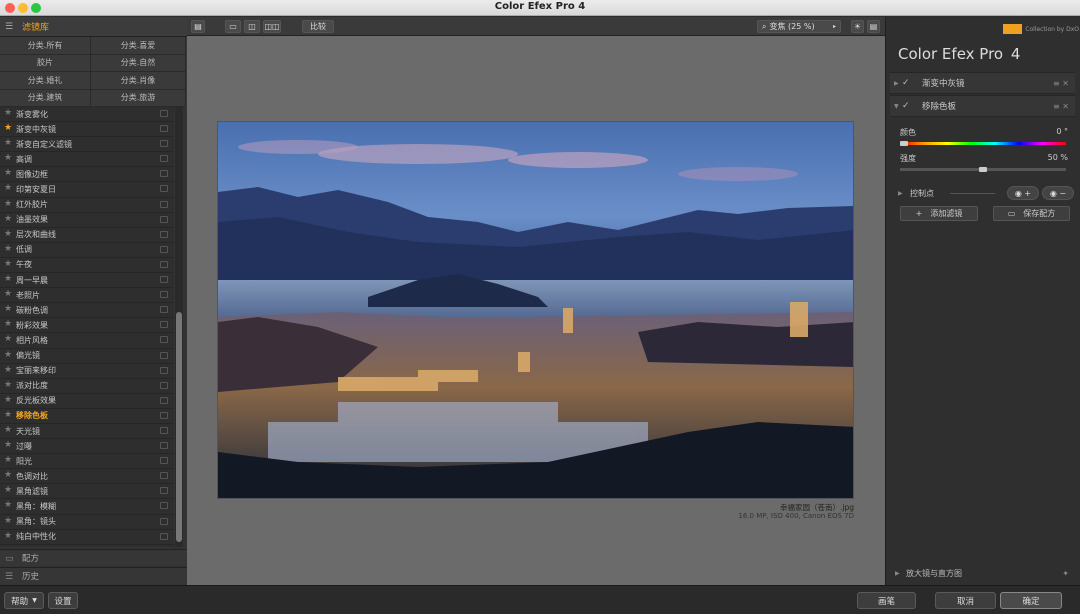 The image size is (1080, 614). What do you see at coordinates (896, 83) in the screenshot?
I see `expand-arrow-icon: ▶` at bounding box center [896, 83].